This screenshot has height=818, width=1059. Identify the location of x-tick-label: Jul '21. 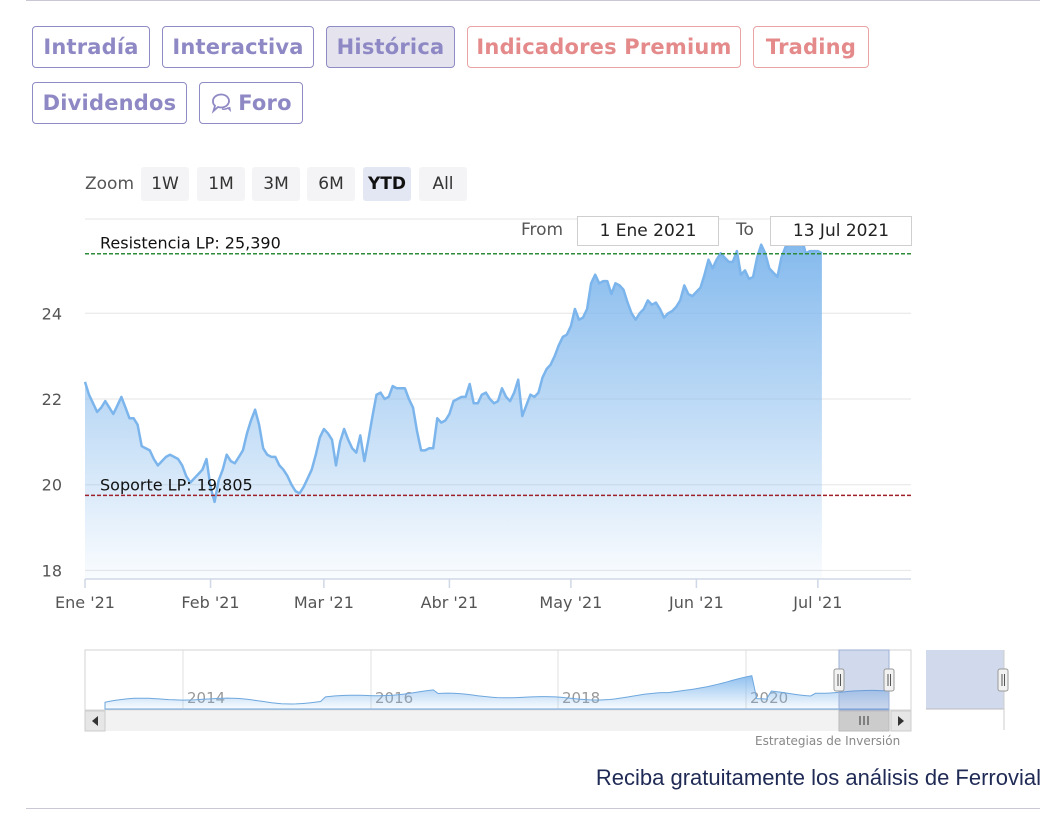
(817, 602).